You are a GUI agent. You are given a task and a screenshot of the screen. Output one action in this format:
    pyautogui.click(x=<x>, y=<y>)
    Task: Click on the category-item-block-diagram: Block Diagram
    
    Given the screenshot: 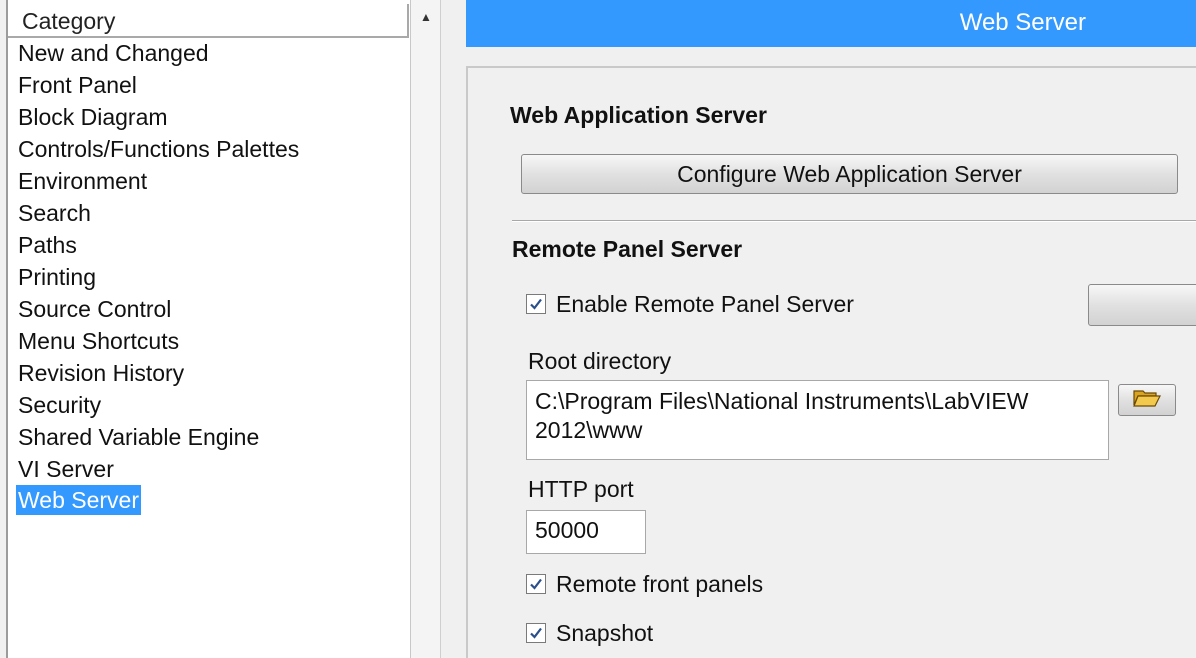 What is the action you would take?
    pyautogui.click(x=158, y=117)
    